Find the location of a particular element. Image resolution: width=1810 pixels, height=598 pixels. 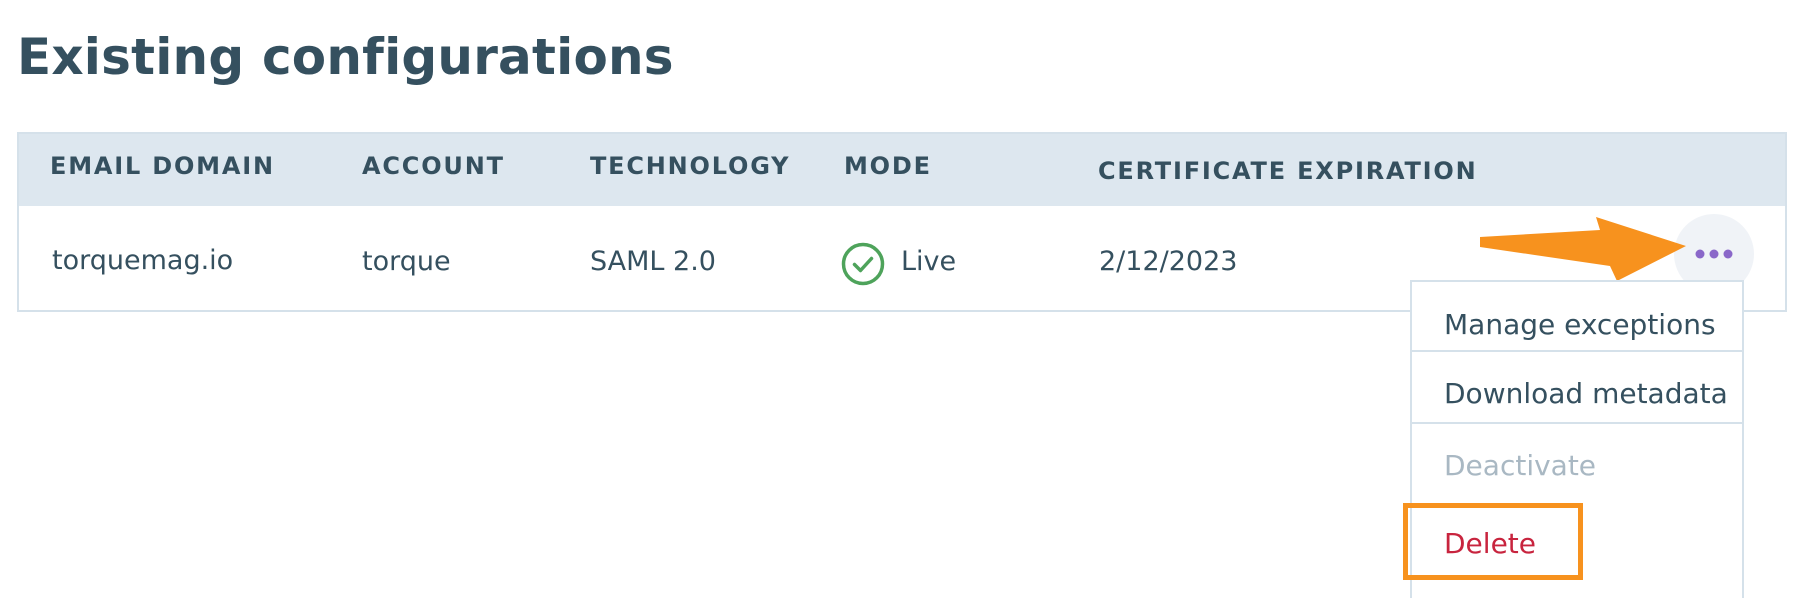

header-email-domain: EMAIL DOMAIN is located at coordinates (162, 166).